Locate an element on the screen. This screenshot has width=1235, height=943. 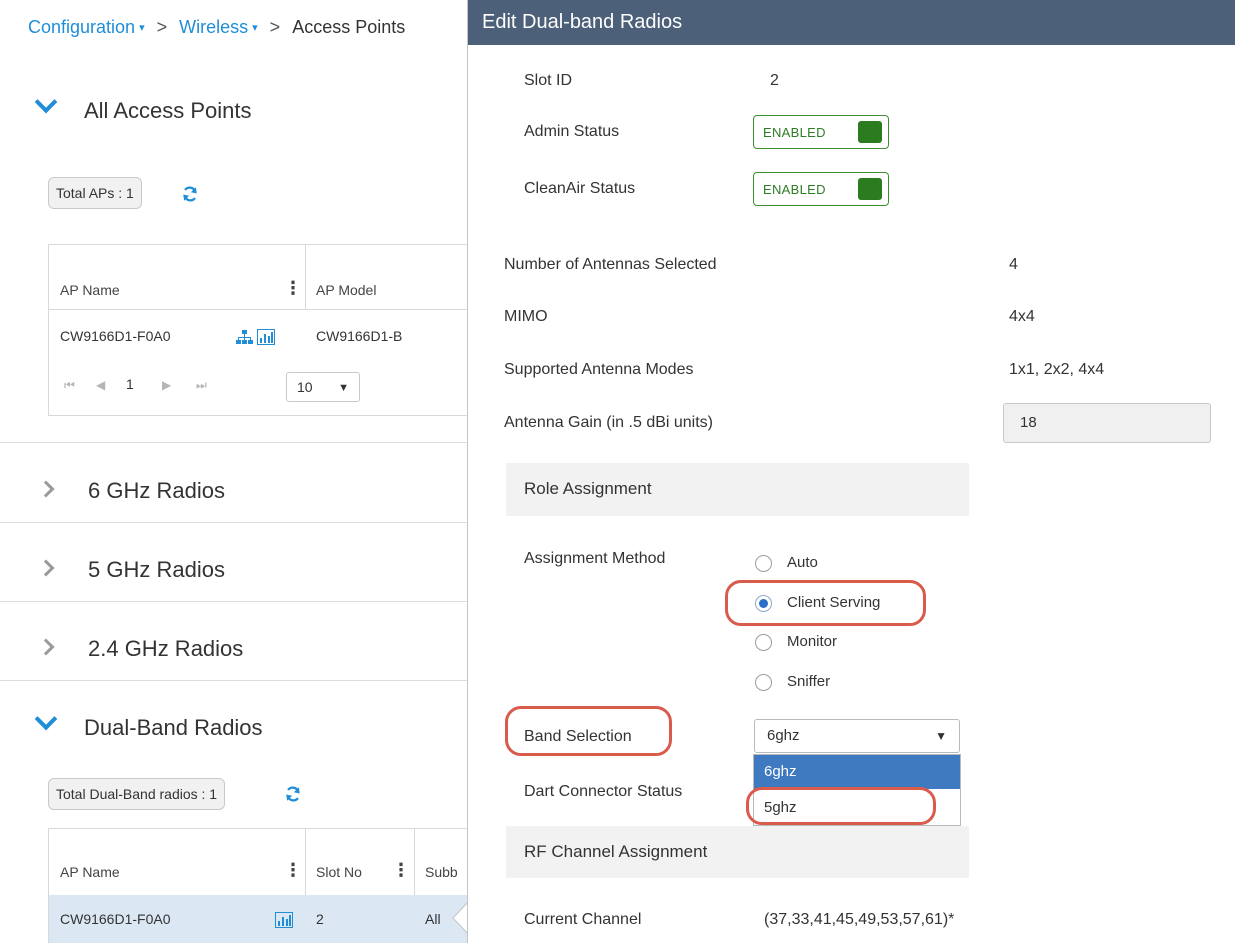
radio-sniffer is located at coordinates (763, 682).